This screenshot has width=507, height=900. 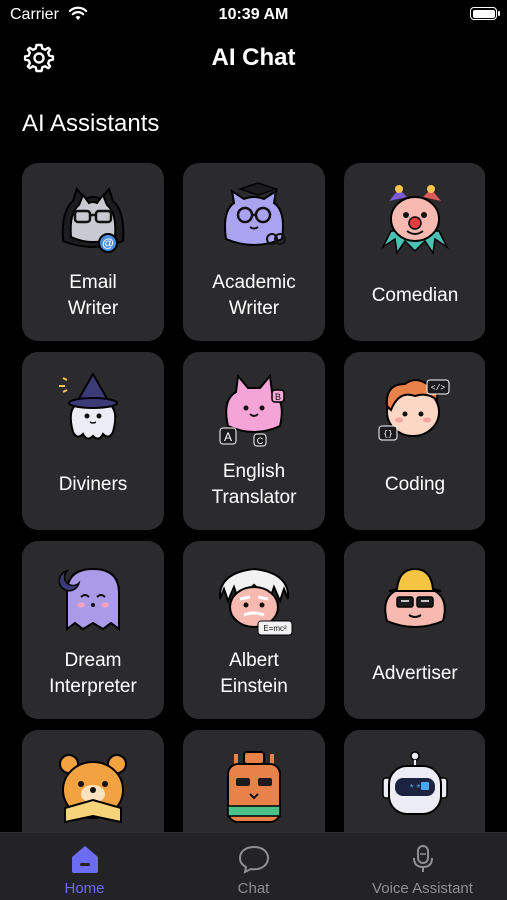 I want to click on icon-letter-a: A, so click(x=228, y=437).